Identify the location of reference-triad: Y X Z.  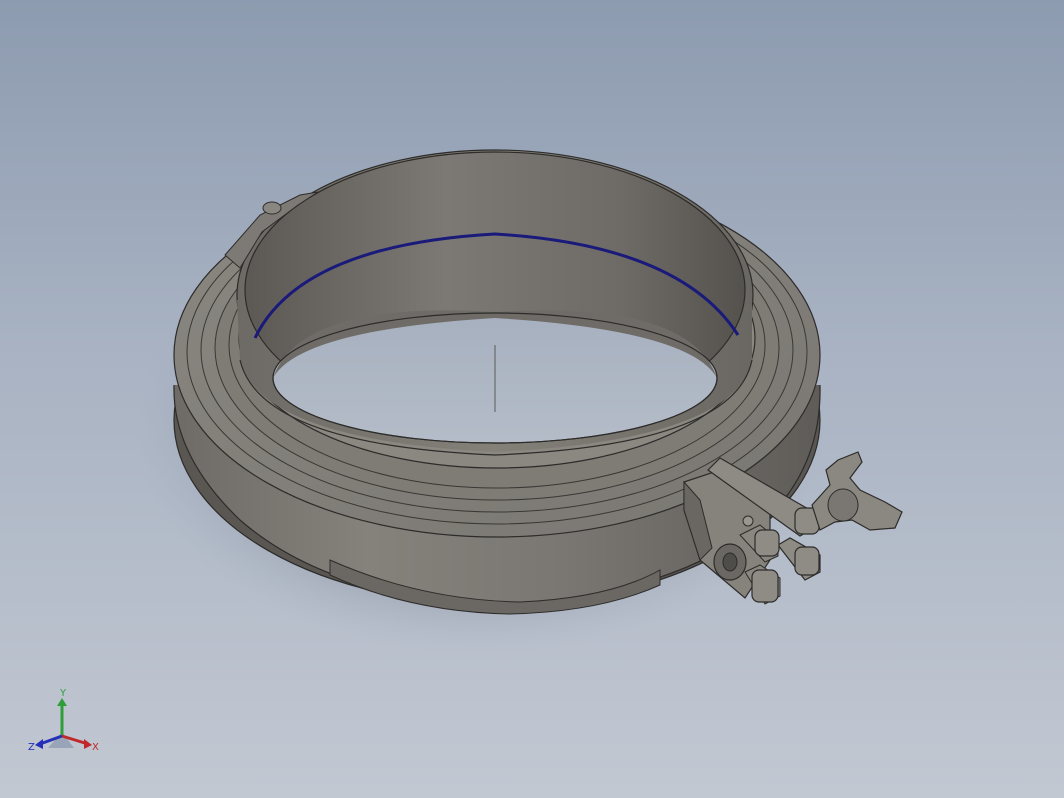
(63, 720).